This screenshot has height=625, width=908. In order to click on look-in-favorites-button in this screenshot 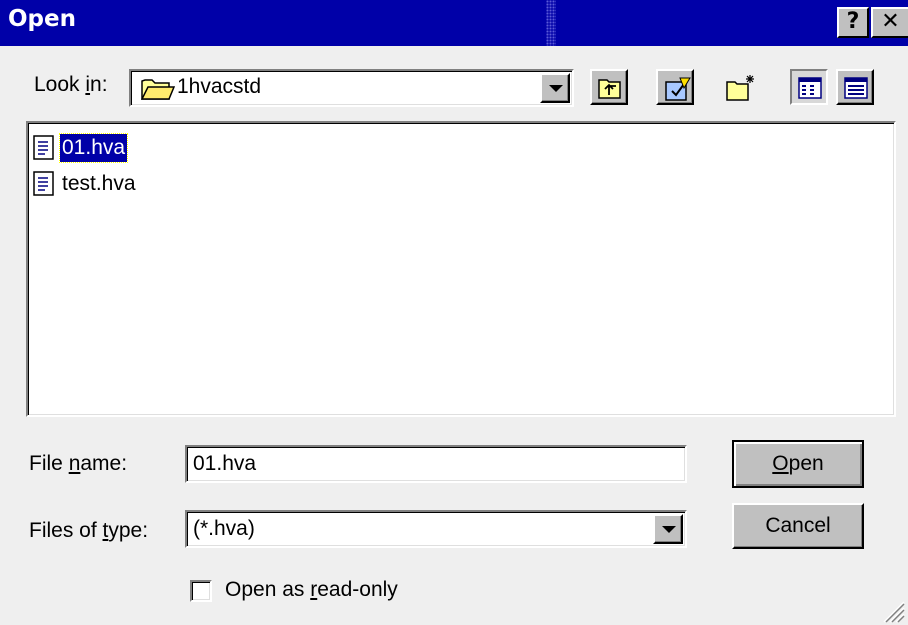, I will do `click(675, 87)`.